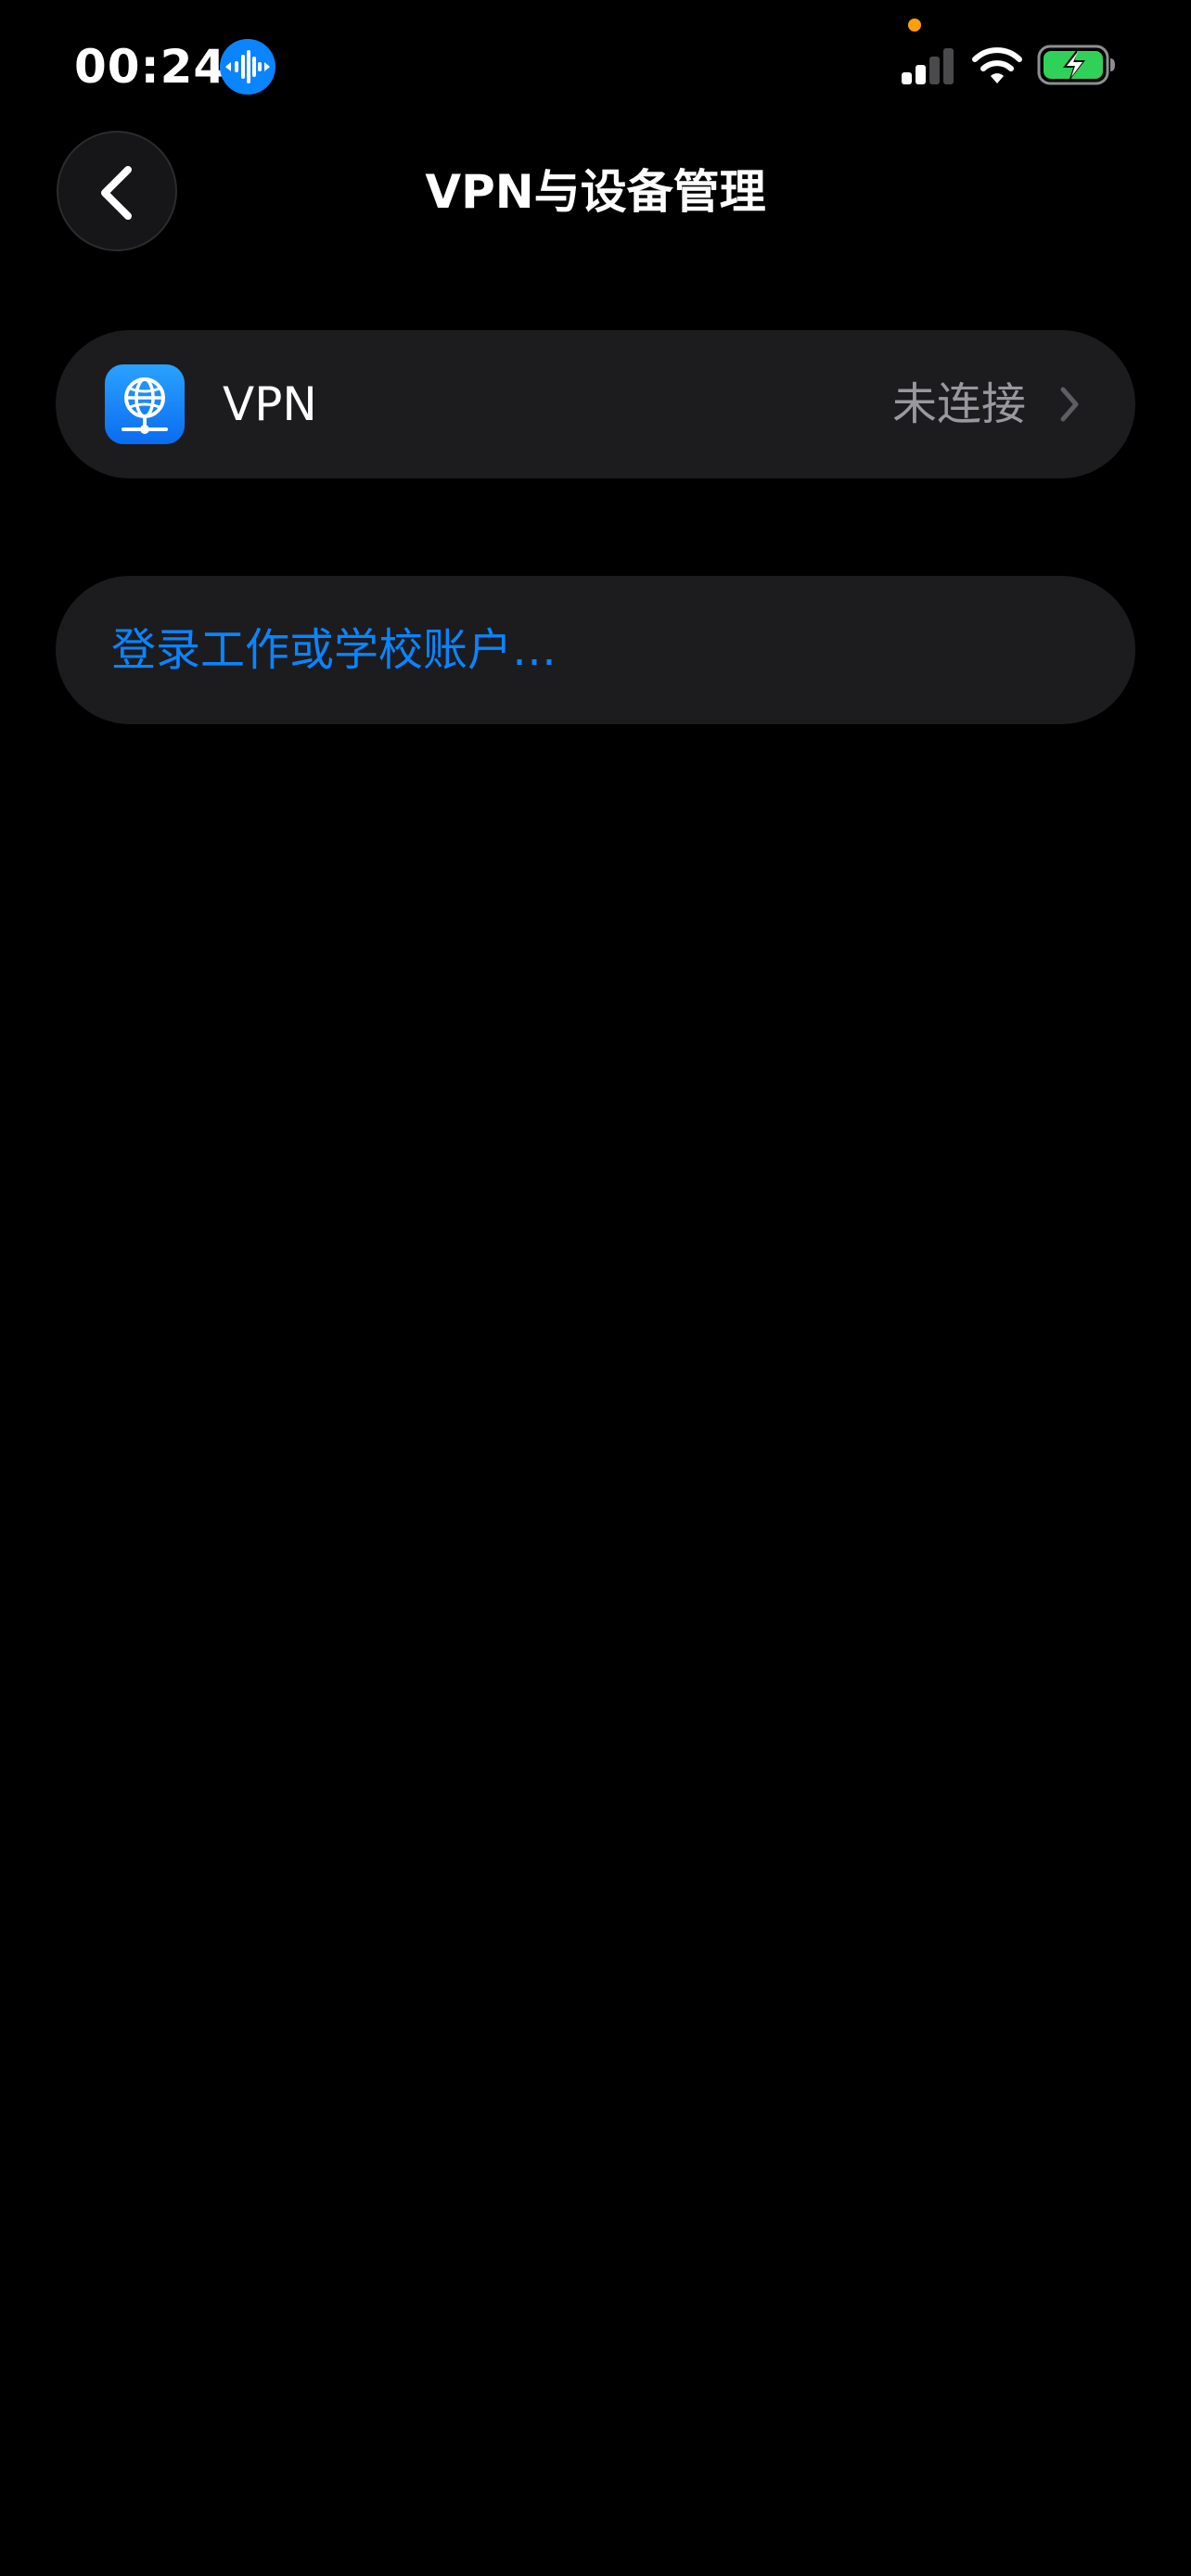 This screenshot has height=2576, width=1191. What do you see at coordinates (270, 404) in the screenshot?
I see `vpn-label: VPN` at bounding box center [270, 404].